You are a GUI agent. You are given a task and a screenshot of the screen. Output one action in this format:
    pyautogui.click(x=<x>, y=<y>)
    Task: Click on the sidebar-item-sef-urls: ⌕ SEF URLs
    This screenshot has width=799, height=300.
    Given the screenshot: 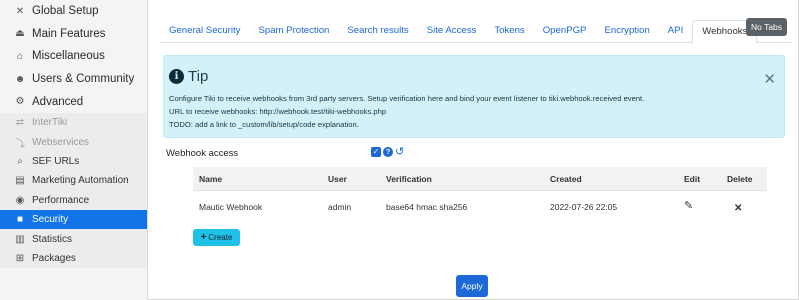 What is the action you would take?
    pyautogui.click(x=73, y=161)
    